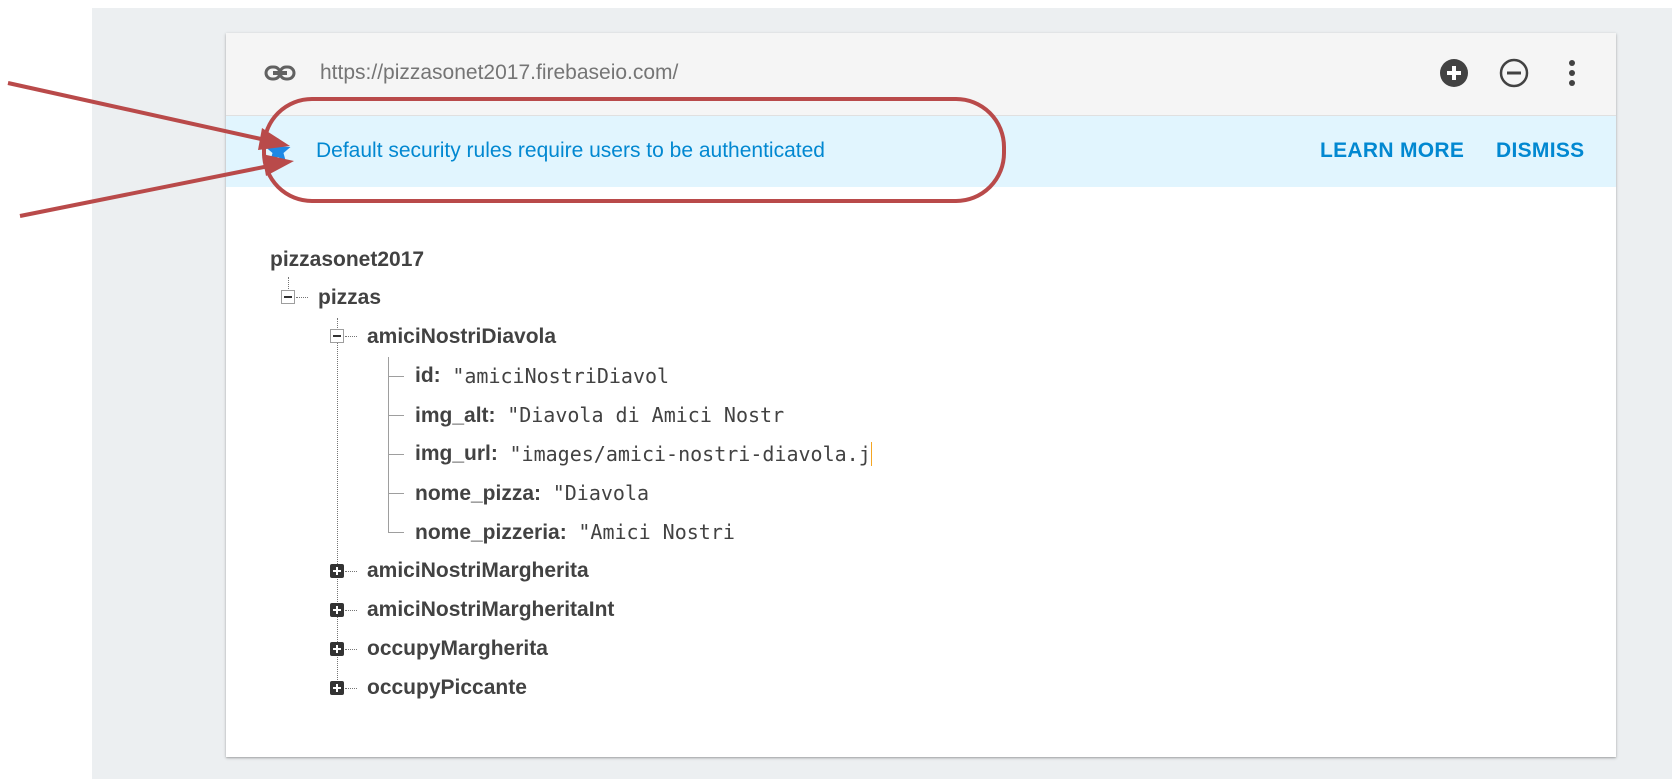 This screenshot has height=779, width=1672. What do you see at coordinates (457, 649) in the screenshot?
I see `tree-node-occupyMargherita: occupyMargherita` at bounding box center [457, 649].